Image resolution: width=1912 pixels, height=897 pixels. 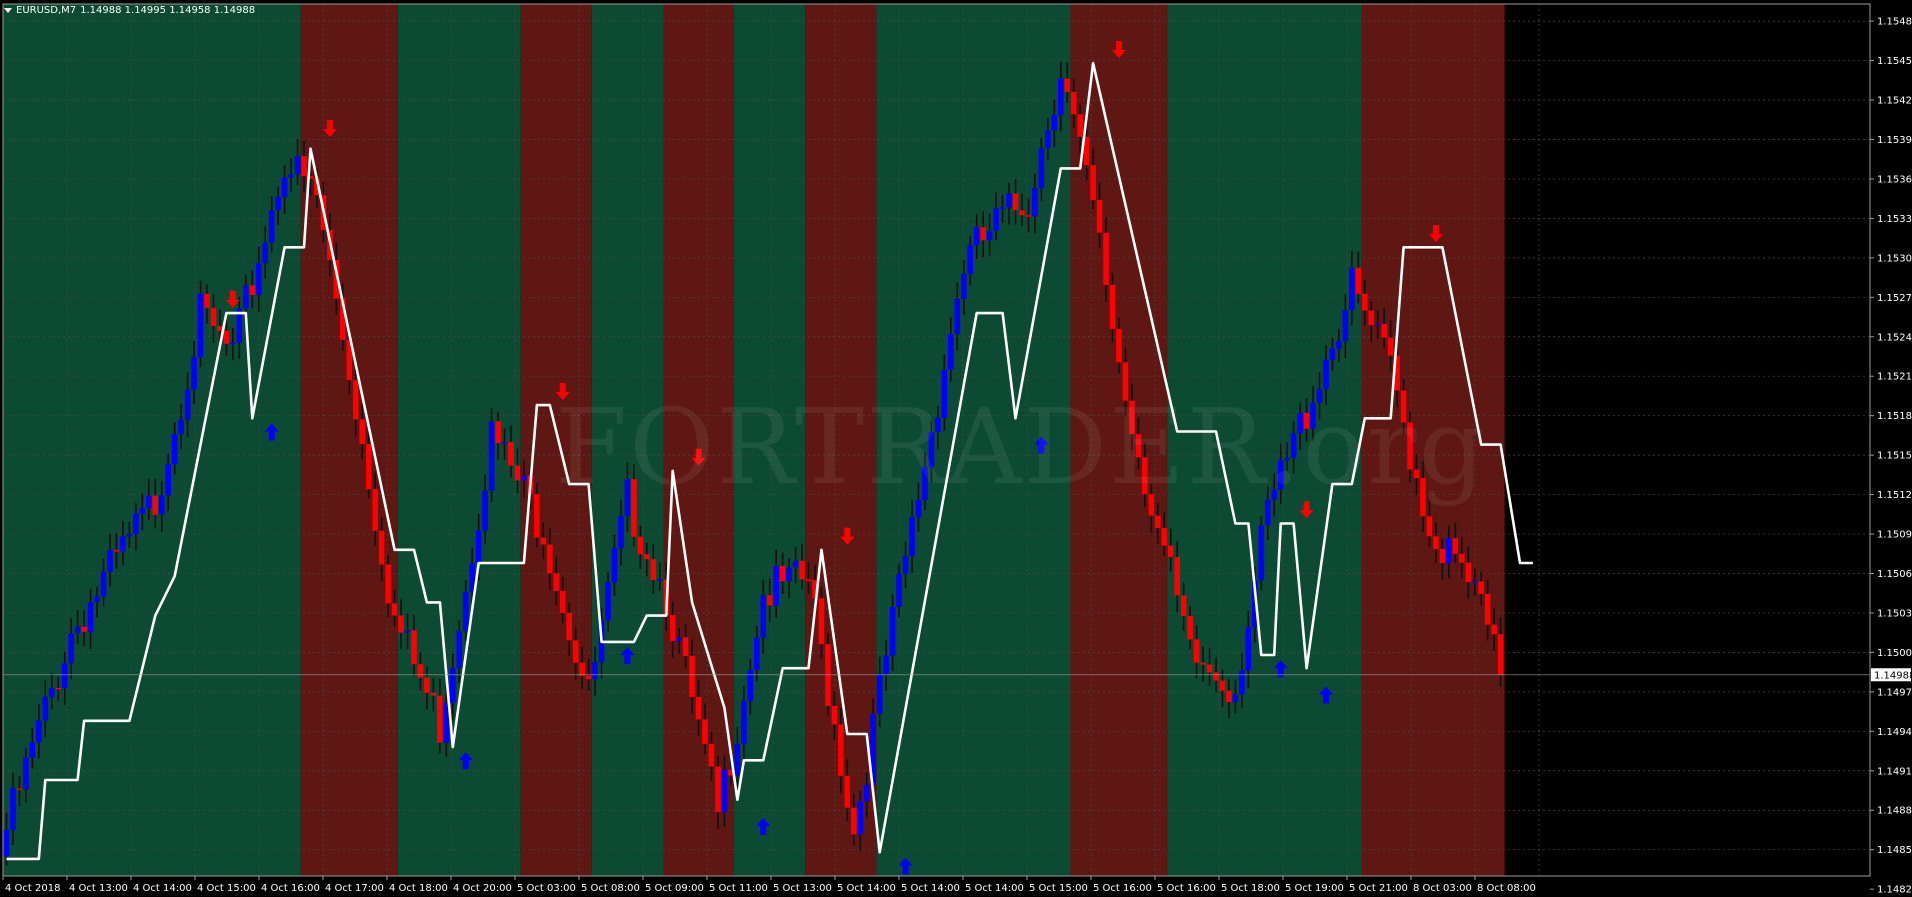 What do you see at coordinates (1378, 888) in the screenshot?
I see `x-tick-label: 5 Oct 21:00` at bounding box center [1378, 888].